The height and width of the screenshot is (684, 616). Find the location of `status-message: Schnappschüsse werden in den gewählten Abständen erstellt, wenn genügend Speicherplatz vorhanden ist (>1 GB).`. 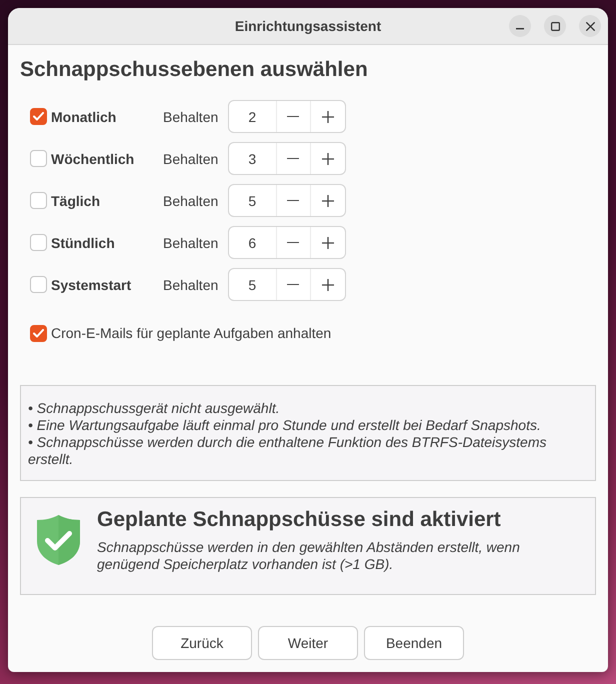

status-message: Schnappschüsse werden in den gewählten Abständen erstellt, wenn genügend Speicherplatz vorhanden ist (>1 GB). is located at coordinates (309, 556).